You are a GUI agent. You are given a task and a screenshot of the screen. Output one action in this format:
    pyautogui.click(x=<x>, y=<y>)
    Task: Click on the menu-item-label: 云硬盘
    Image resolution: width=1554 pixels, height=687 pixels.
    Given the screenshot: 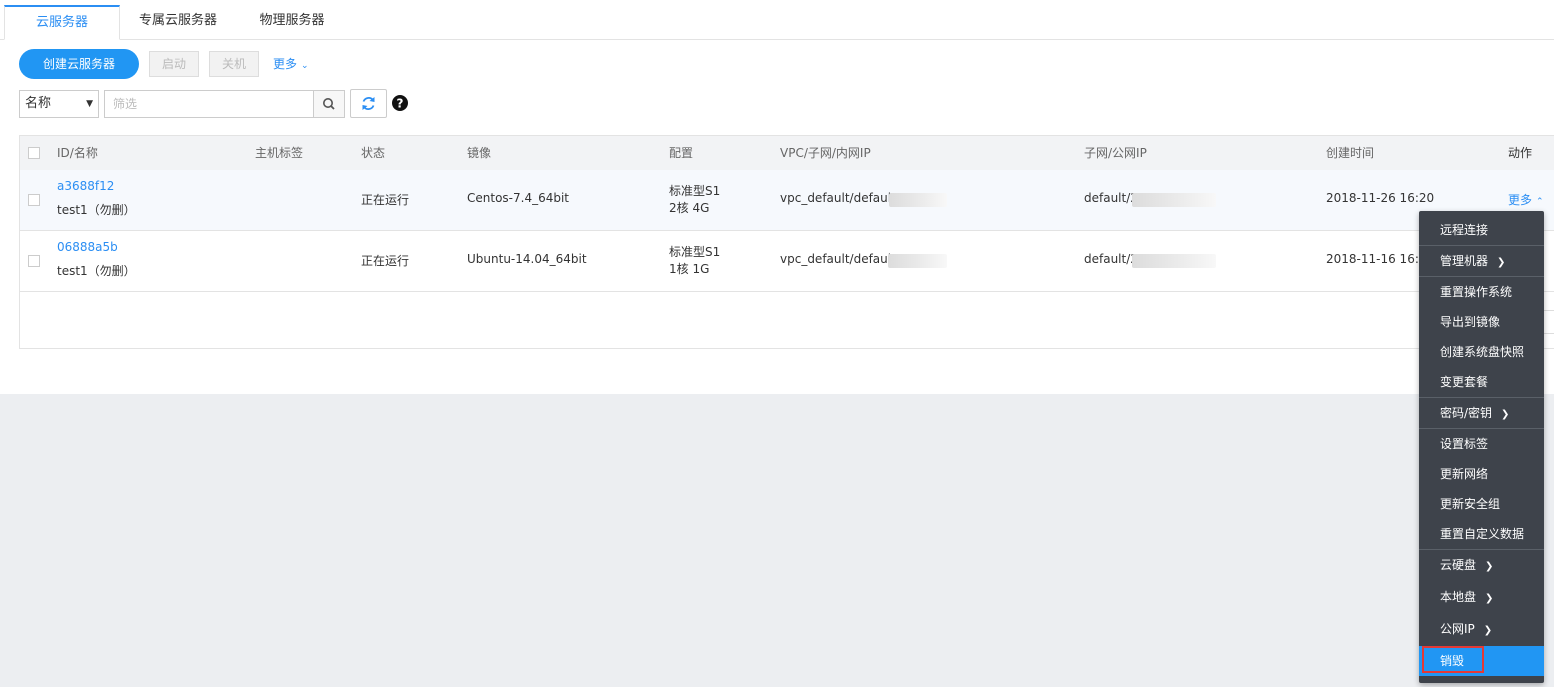 What is the action you would take?
    pyautogui.click(x=1458, y=565)
    